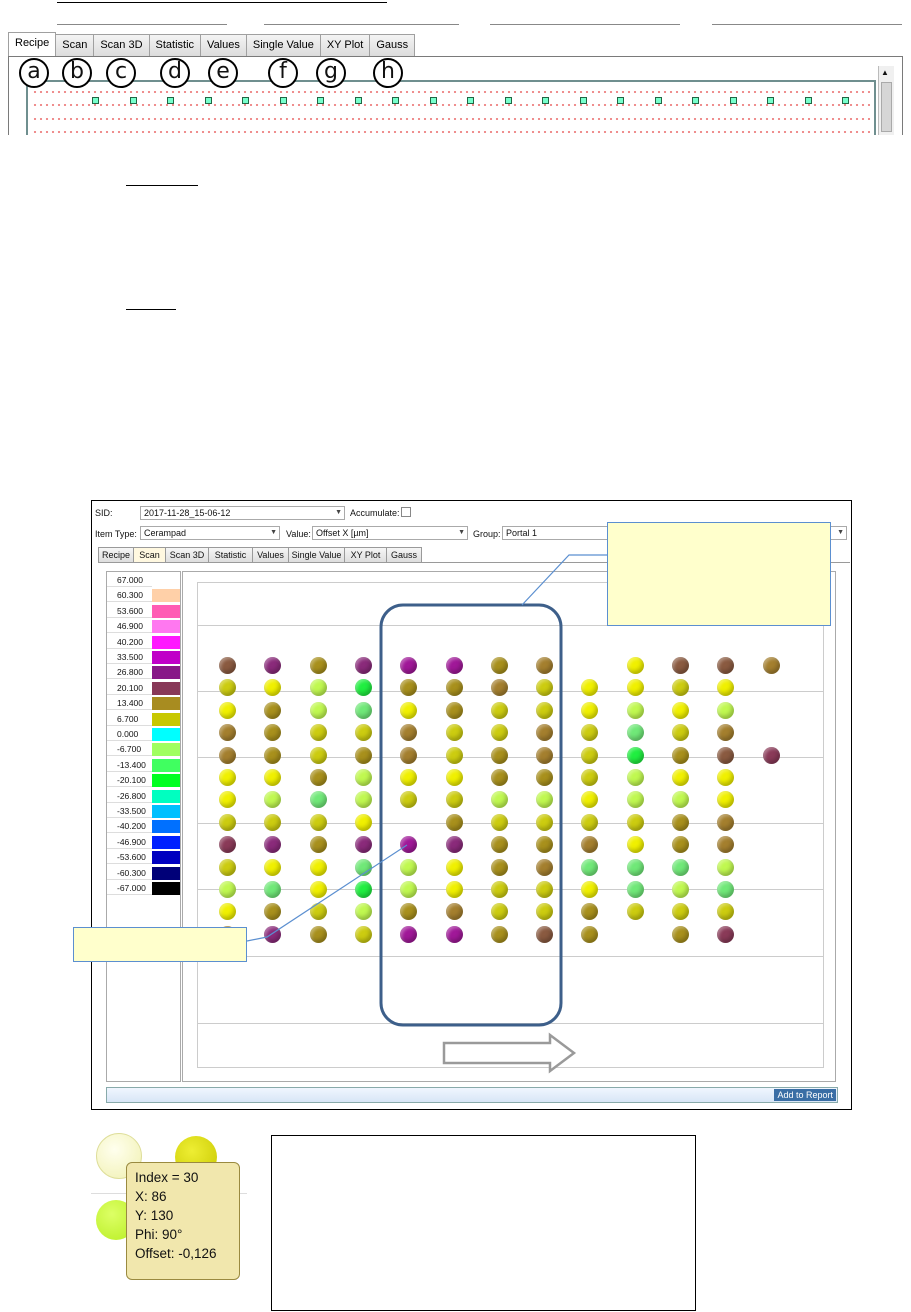  Describe the element at coordinates (116, 554) in the screenshot. I see `scan-tab-recipe: Recipe` at that location.